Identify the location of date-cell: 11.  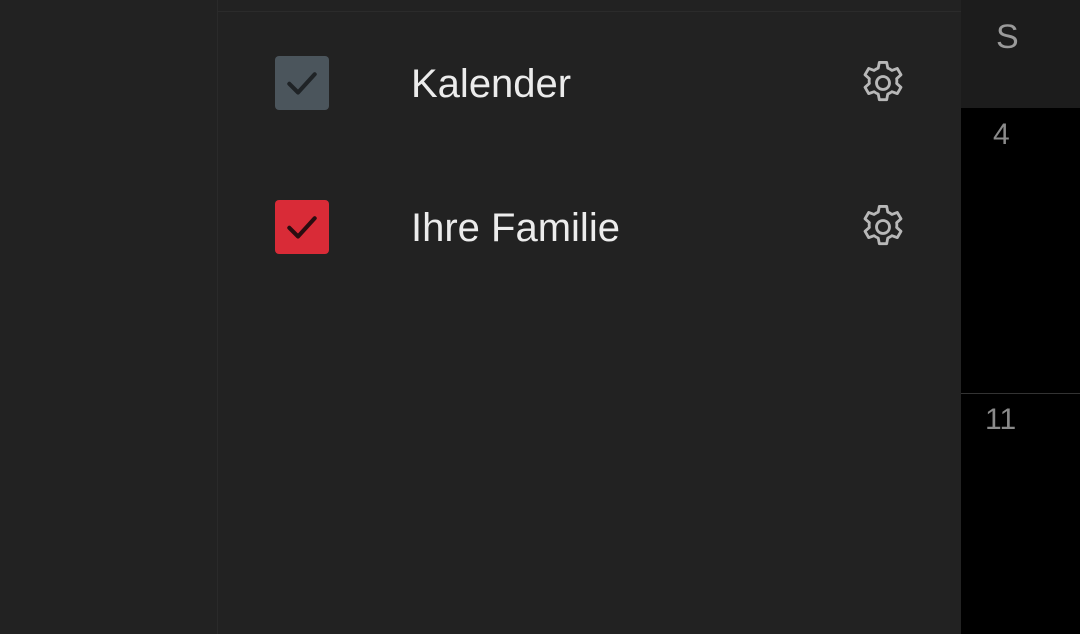
(1000, 420).